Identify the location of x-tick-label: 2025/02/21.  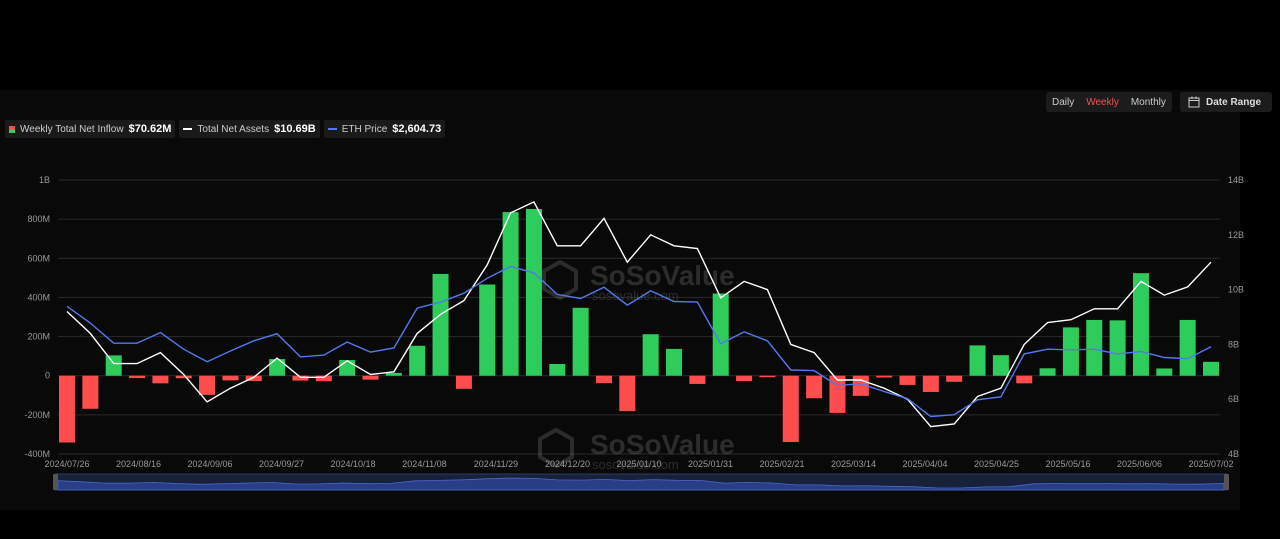
(781, 464).